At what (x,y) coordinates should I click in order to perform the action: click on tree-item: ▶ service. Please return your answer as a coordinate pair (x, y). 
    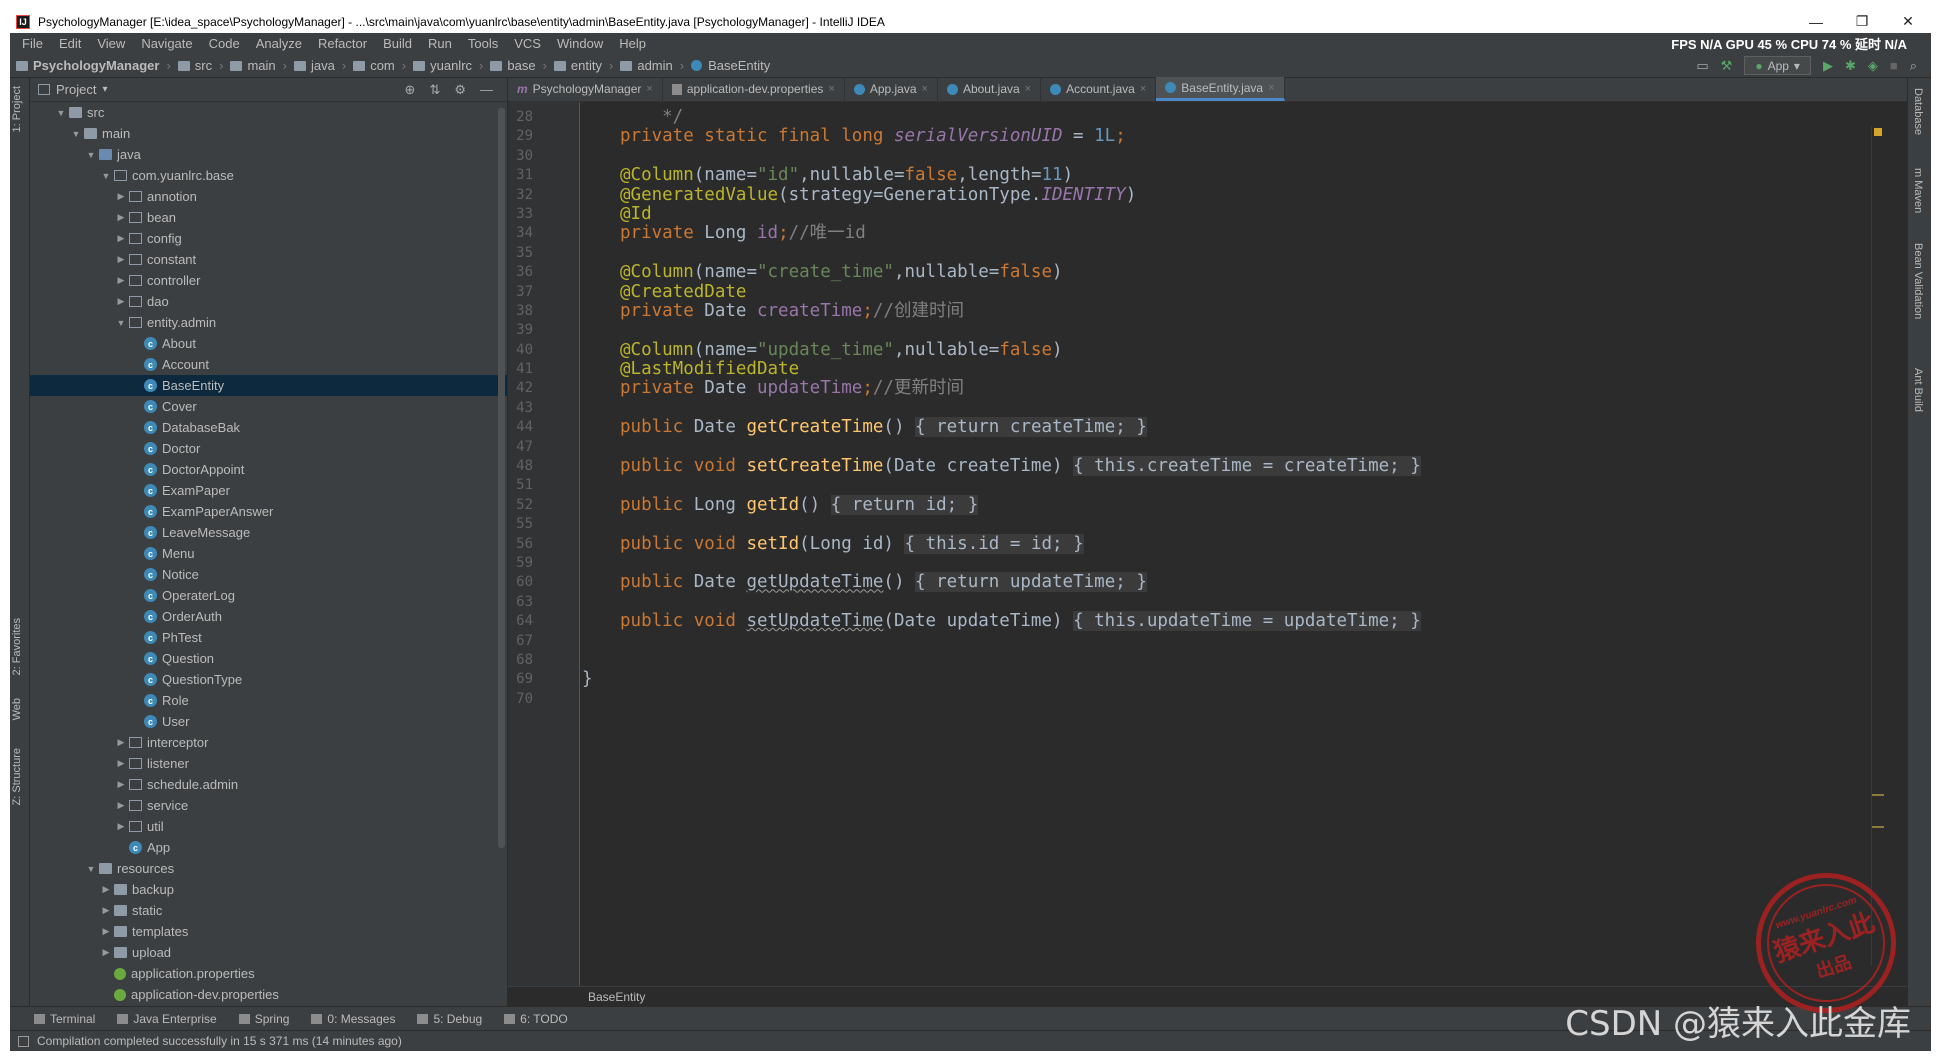
    Looking at the image, I should click on (268, 805).